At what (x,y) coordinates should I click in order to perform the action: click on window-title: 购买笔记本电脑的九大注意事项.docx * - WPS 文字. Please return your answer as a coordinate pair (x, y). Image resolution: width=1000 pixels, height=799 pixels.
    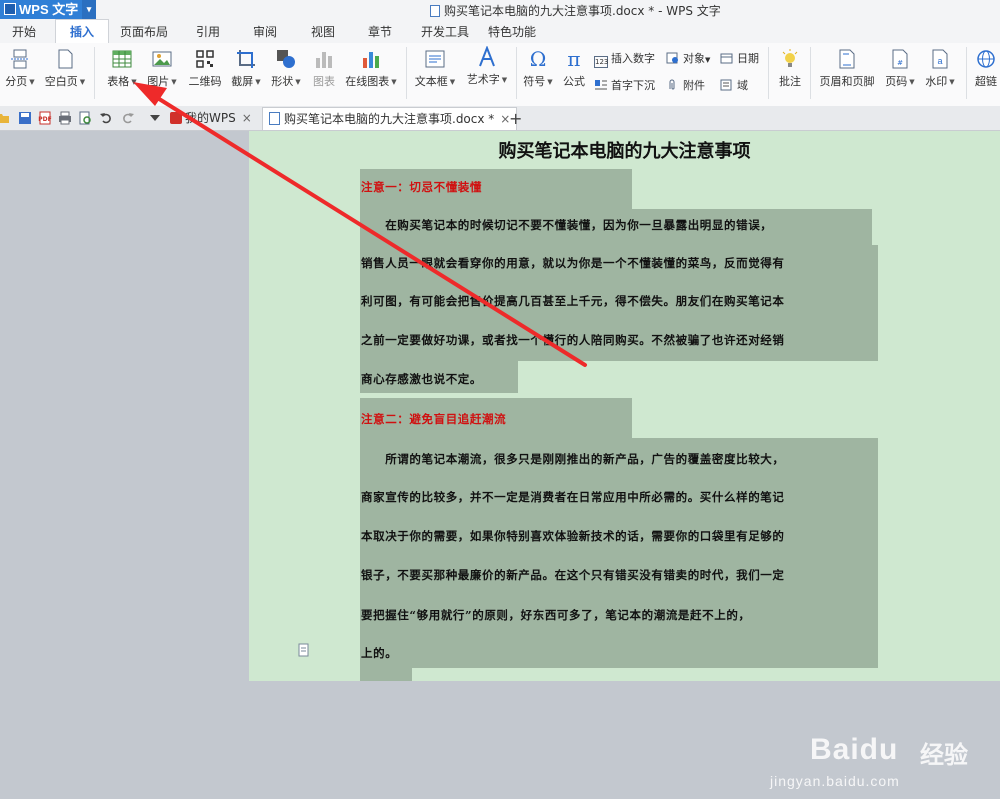
    Looking at the image, I should click on (575, 10).